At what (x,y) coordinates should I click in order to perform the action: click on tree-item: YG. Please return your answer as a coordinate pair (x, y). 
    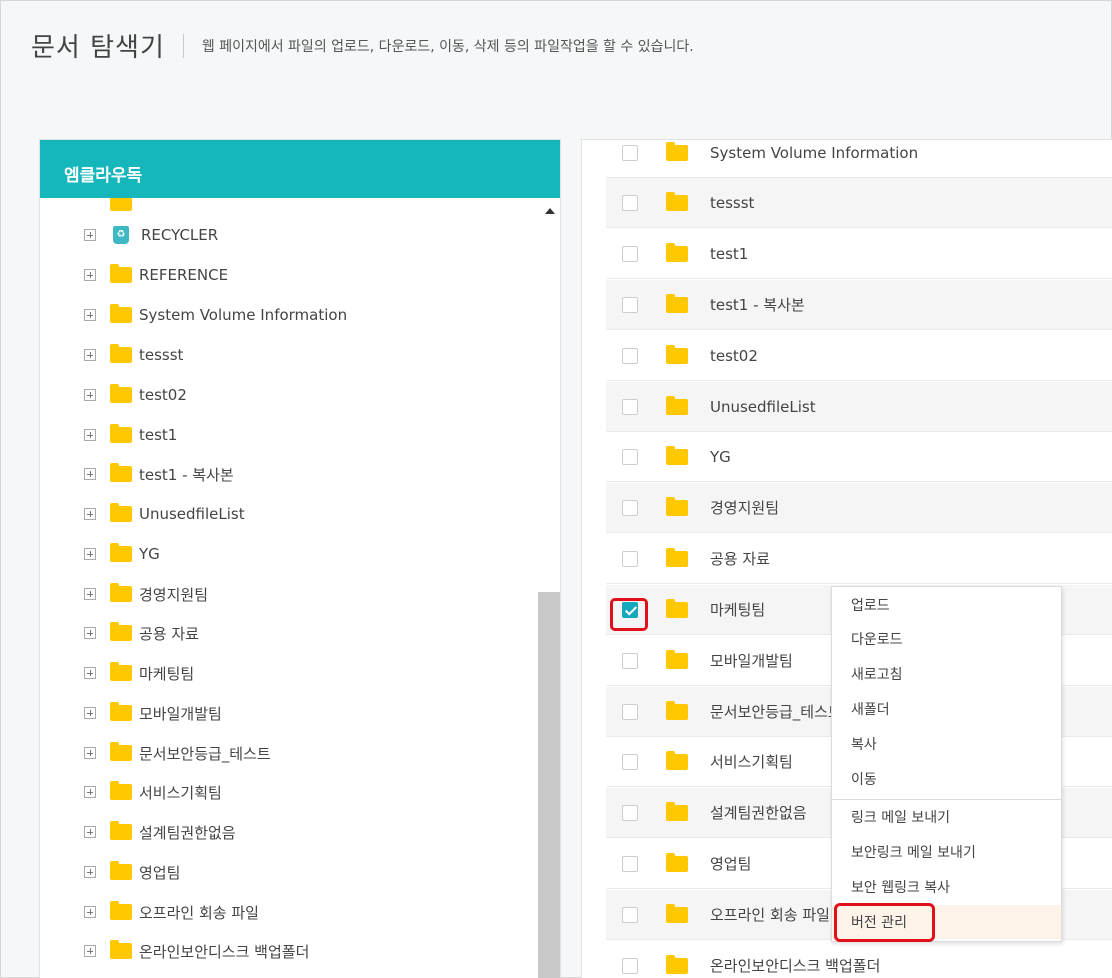
    Looking at the image, I should click on (122, 554).